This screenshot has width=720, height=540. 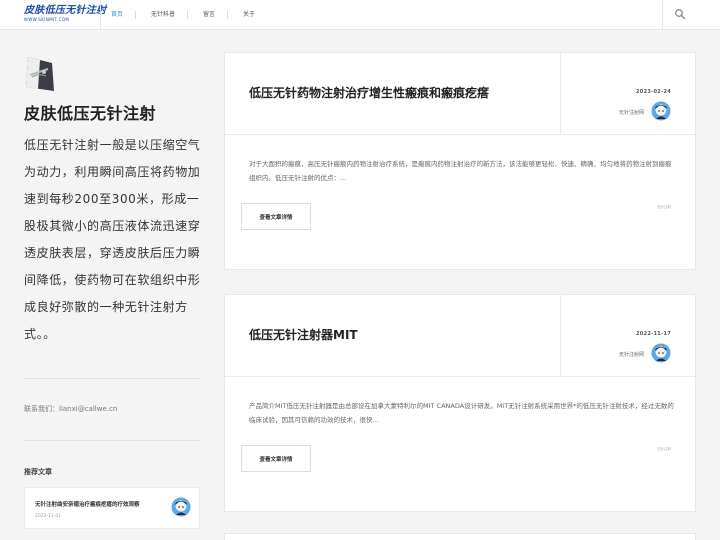 I want to click on main-nav: 首页 无针科普 留言 关于, so click(x=189, y=15).